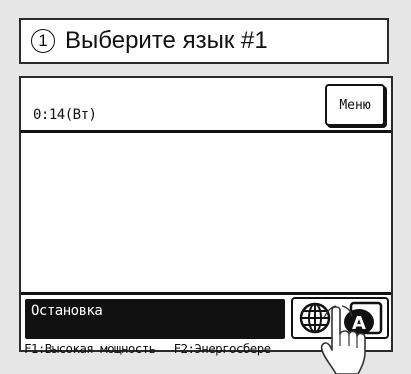 The height and width of the screenshot is (374, 411). Describe the element at coordinates (355, 105) in the screenshot. I see `menu-button: Меню` at that location.